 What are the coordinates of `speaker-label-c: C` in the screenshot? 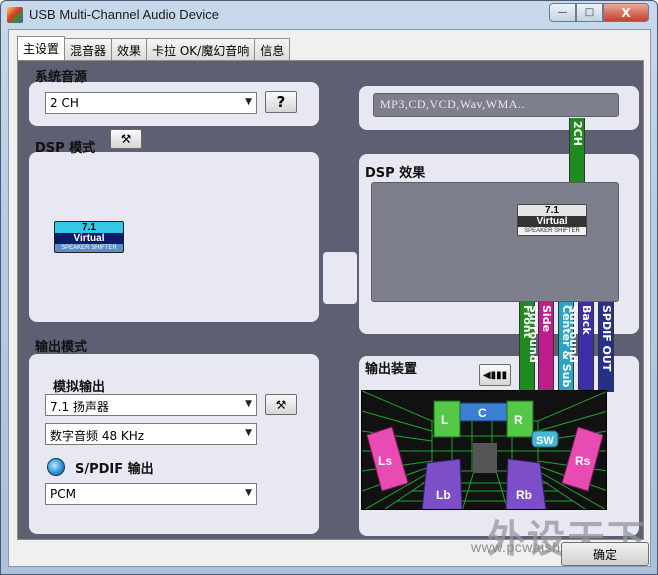 It's located at (482, 413).